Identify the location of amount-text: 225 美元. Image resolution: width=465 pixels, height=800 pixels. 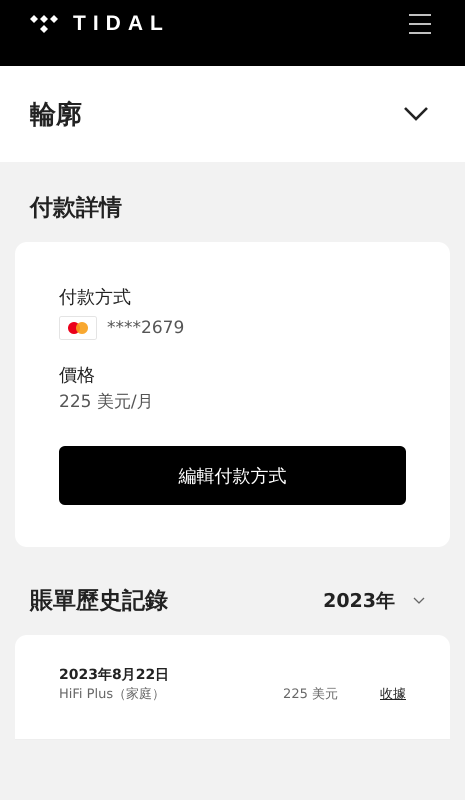
(310, 695).